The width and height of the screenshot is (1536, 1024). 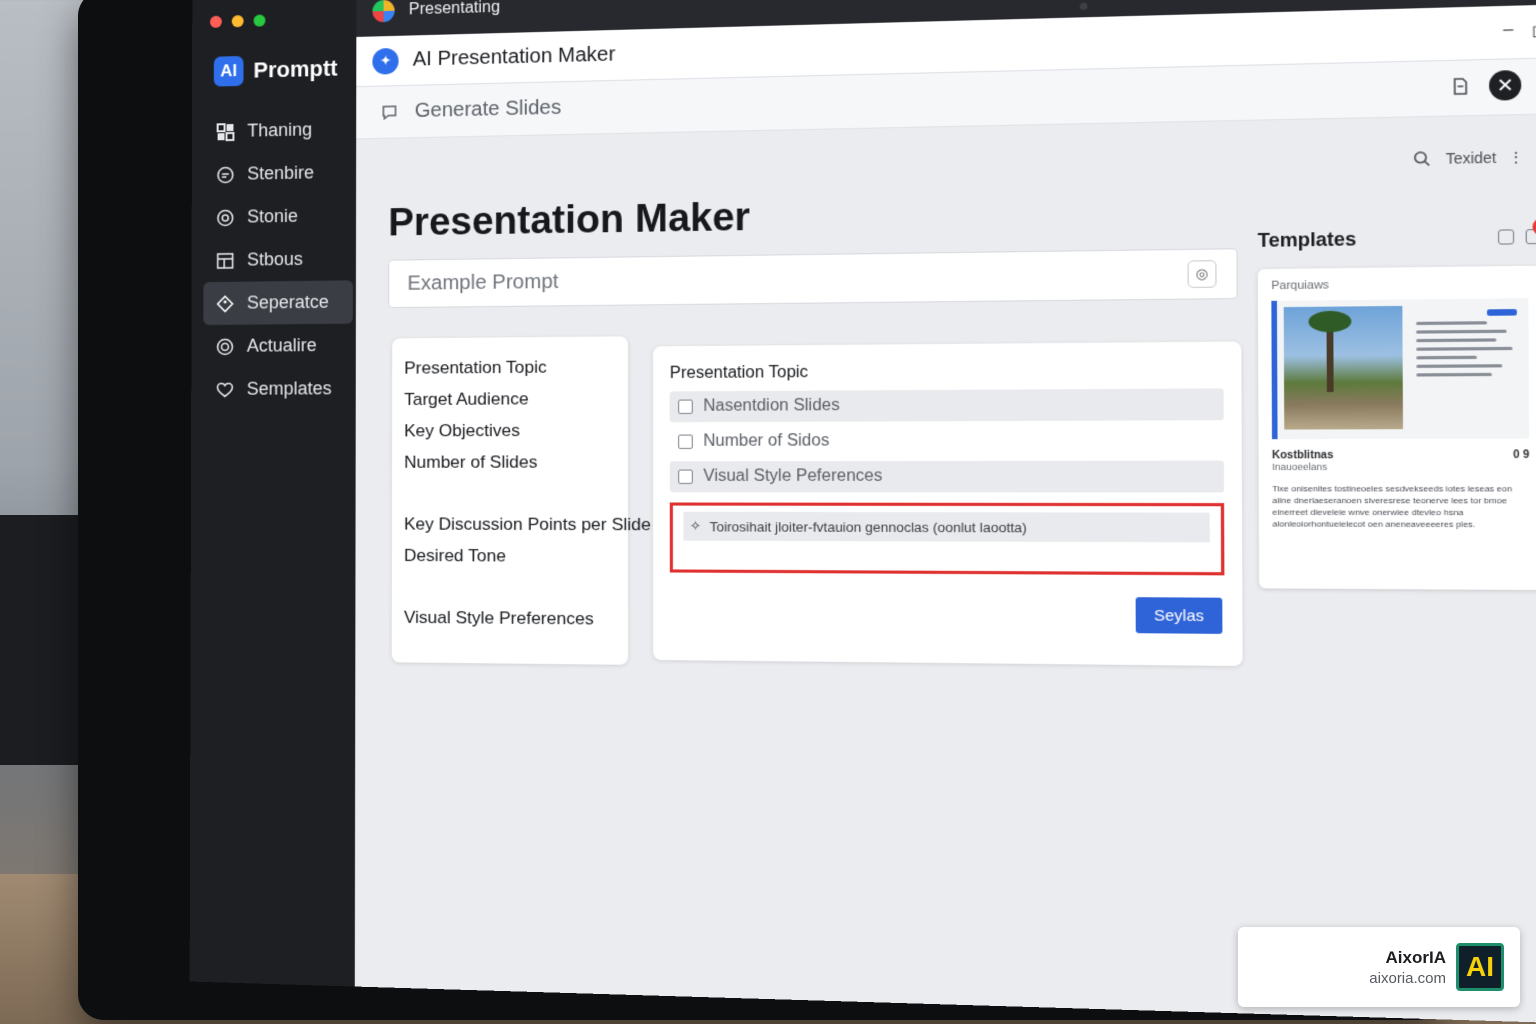 What do you see at coordinates (1471, 158) in the screenshot?
I see `search-label: Texidet` at bounding box center [1471, 158].